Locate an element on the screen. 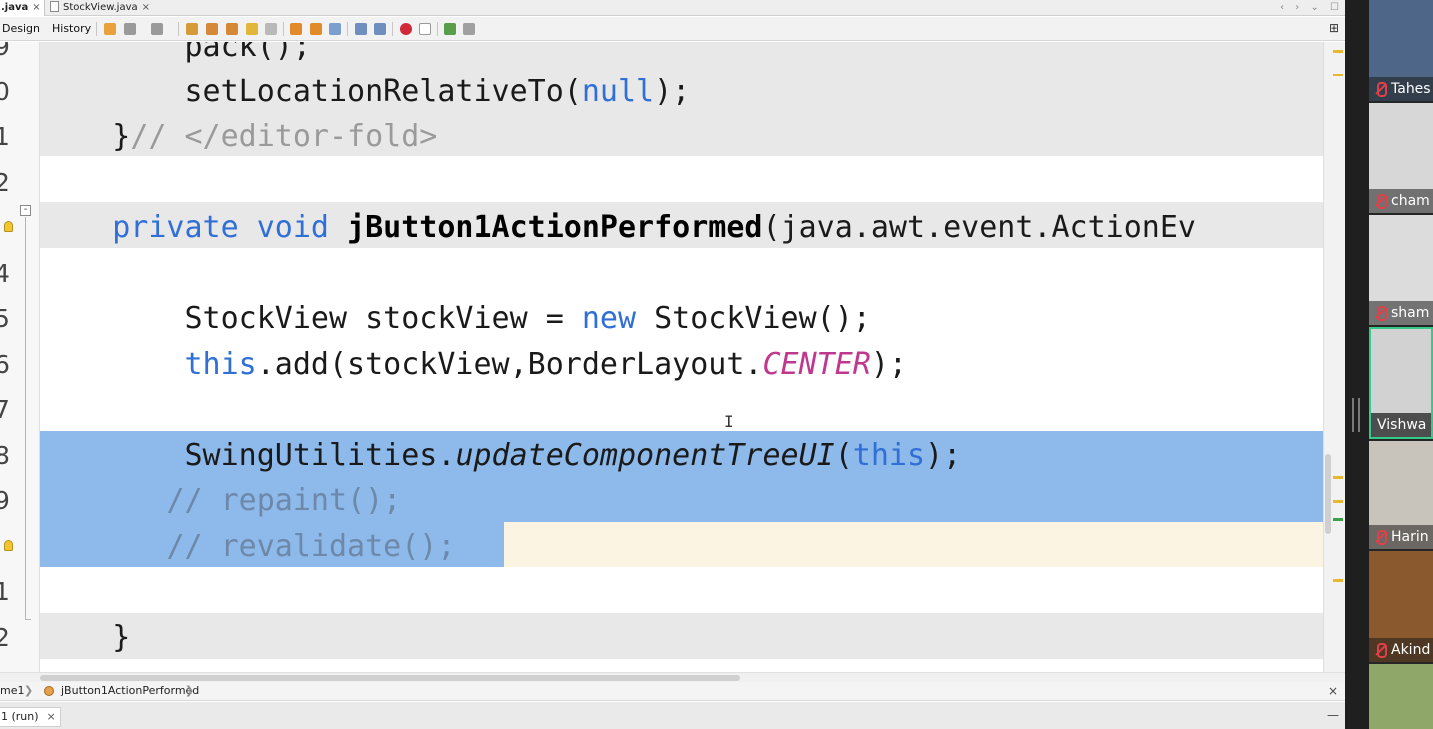 The width and height of the screenshot is (1433, 729). find-icon is located at coordinates (192, 29).